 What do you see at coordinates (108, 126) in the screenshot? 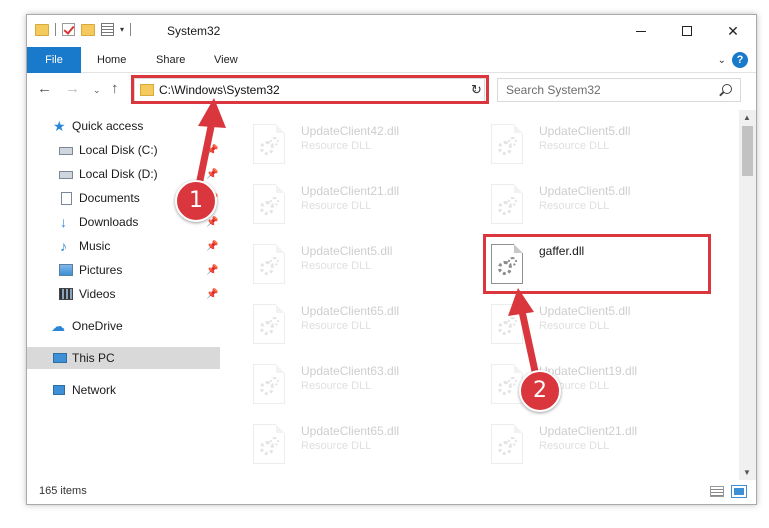
I see `sidebar-item-label: Quick access` at bounding box center [108, 126].